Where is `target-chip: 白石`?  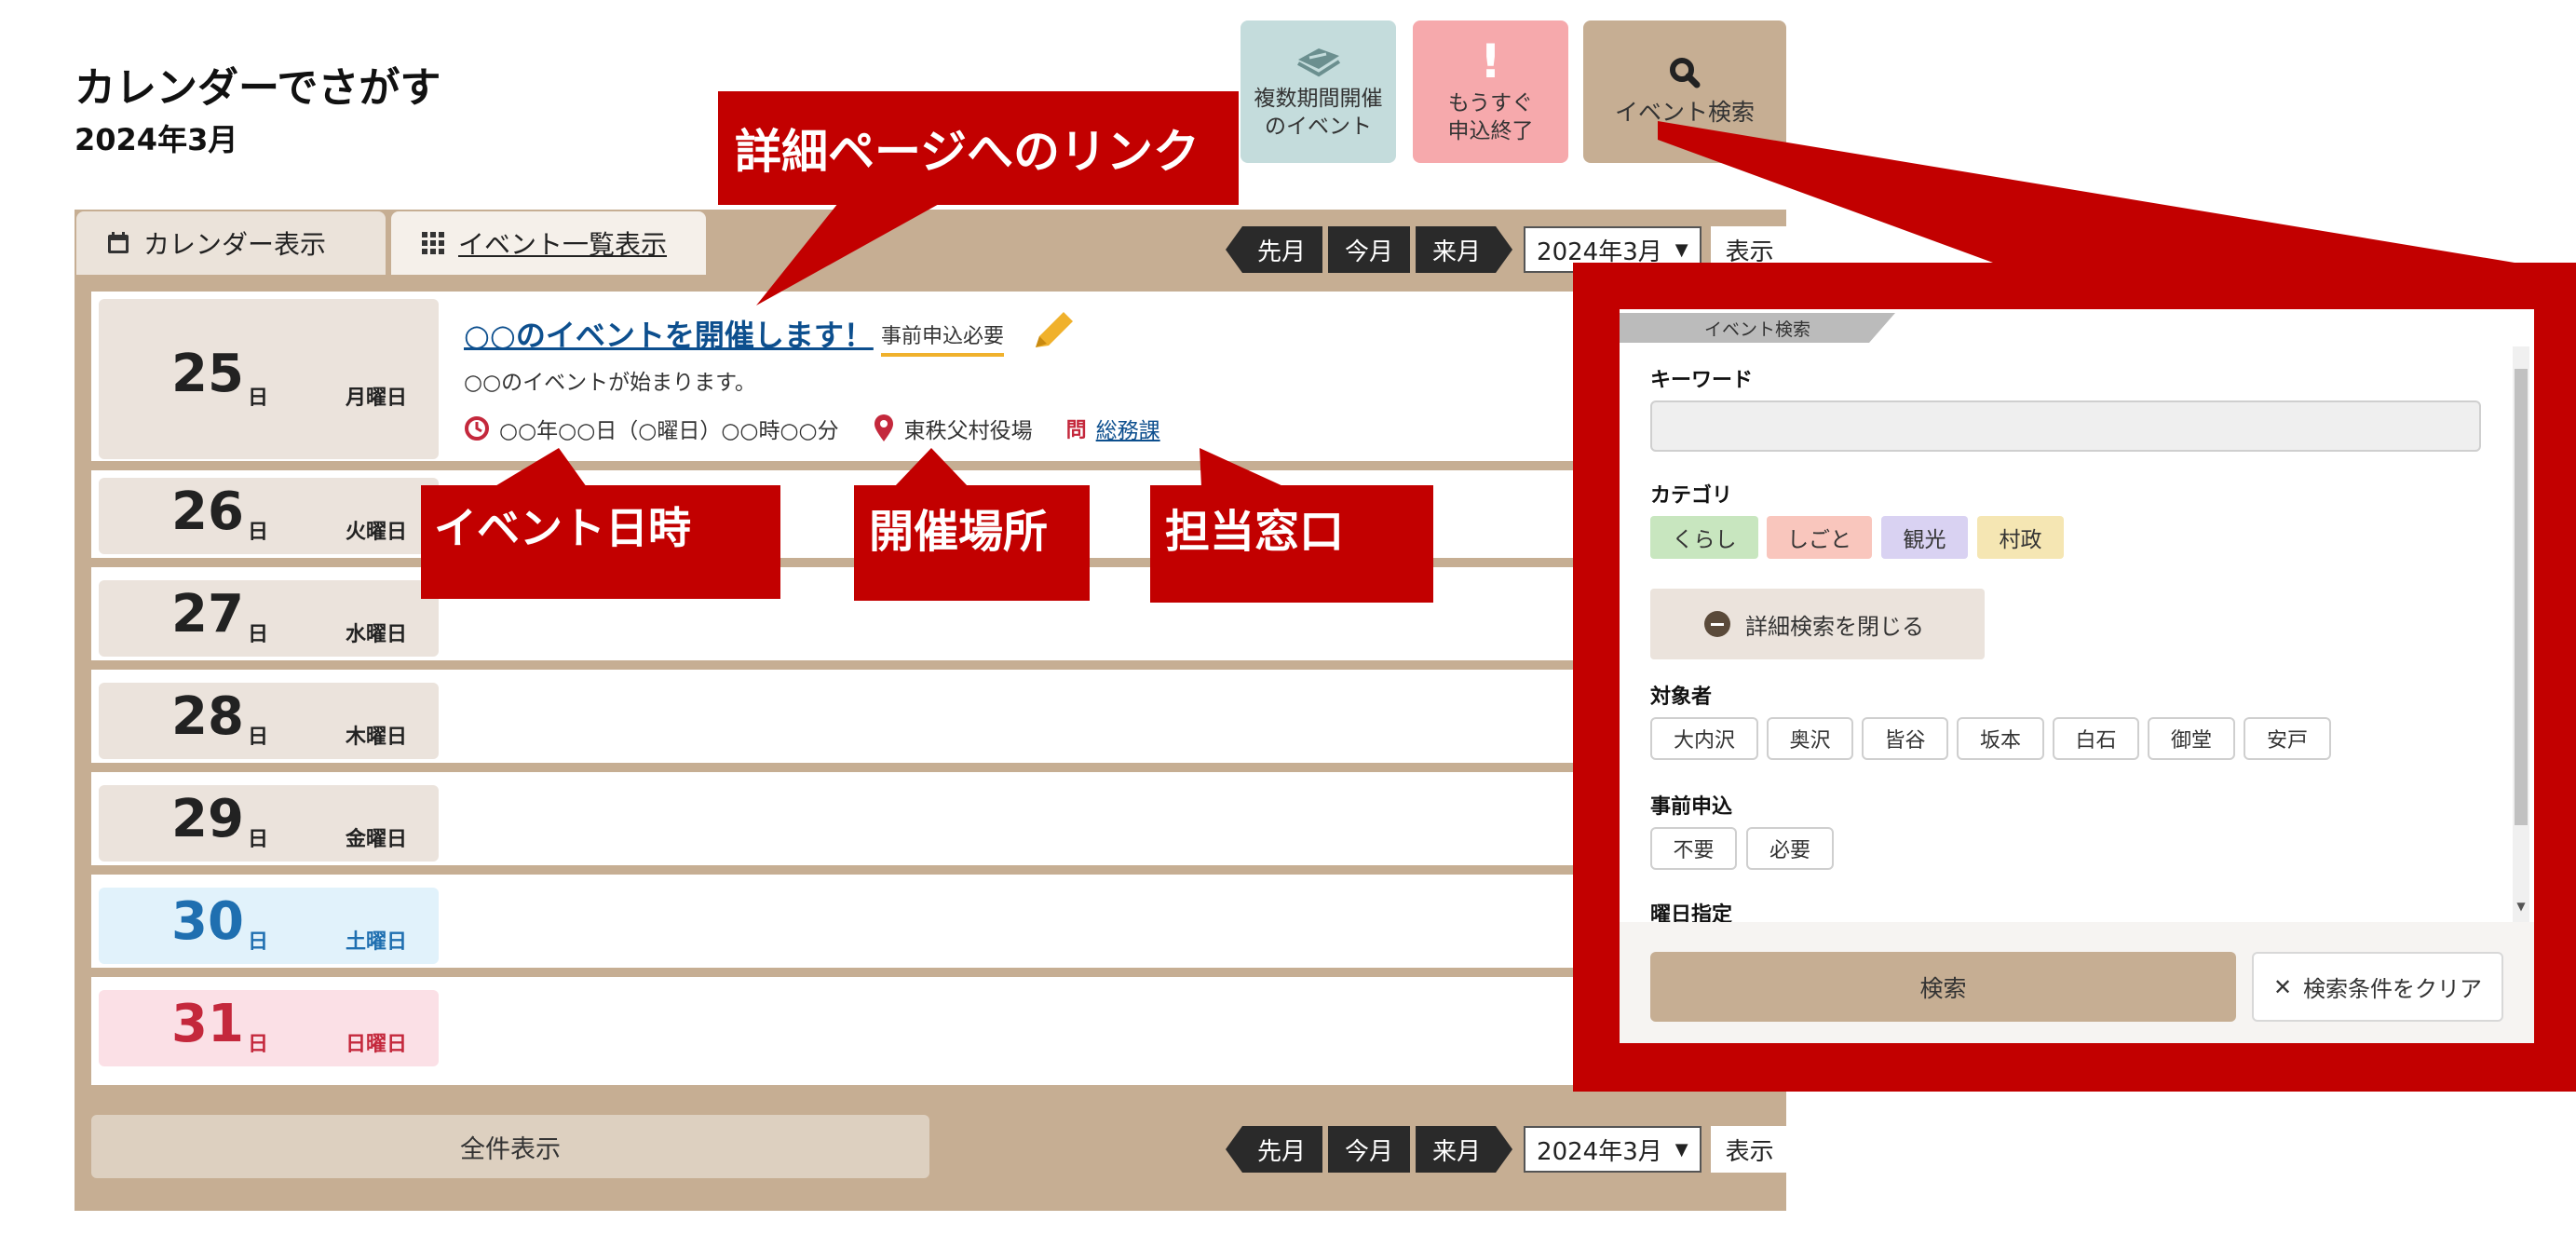
target-chip: 白石 is located at coordinates (2096, 738).